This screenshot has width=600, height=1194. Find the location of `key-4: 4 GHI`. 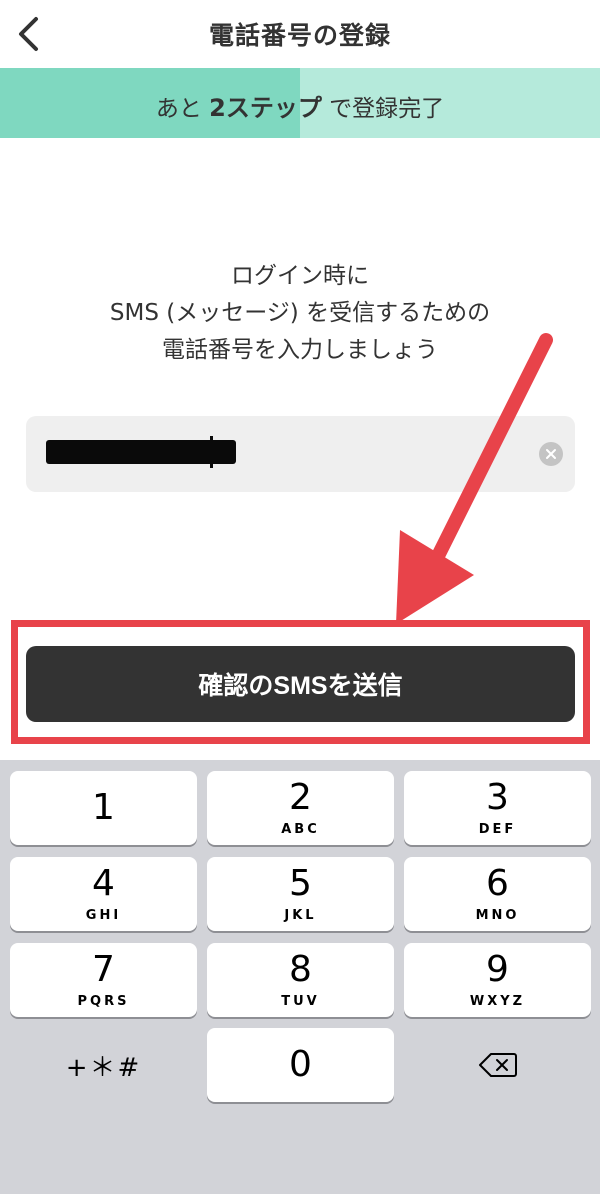

key-4: 4 GHI is located at coordinates (103, 894).